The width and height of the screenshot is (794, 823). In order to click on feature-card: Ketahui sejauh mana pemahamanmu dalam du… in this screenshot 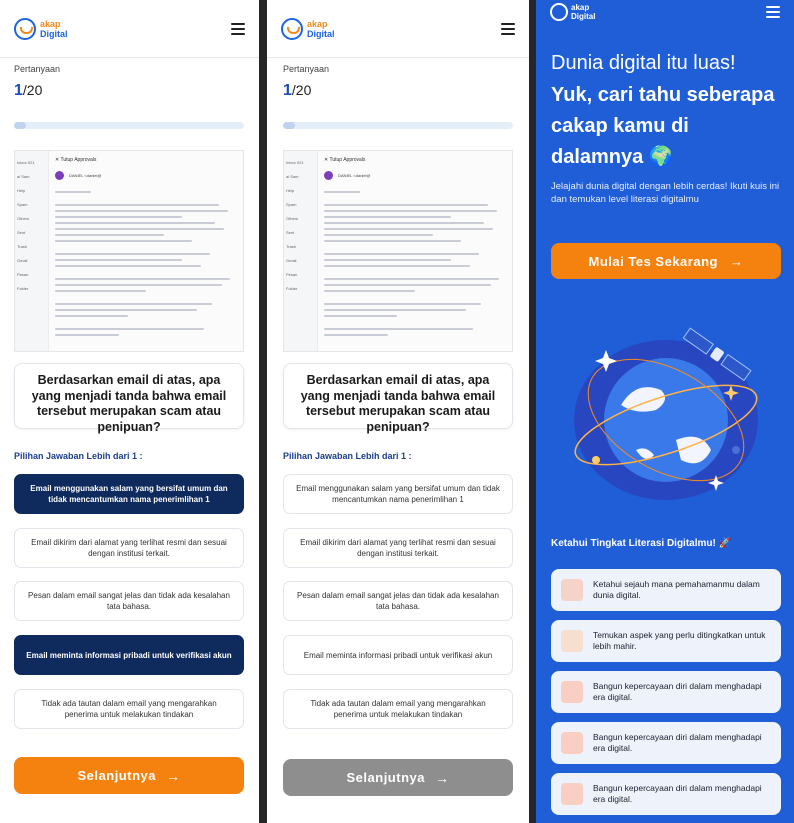, I will do `click(666, 590)`.